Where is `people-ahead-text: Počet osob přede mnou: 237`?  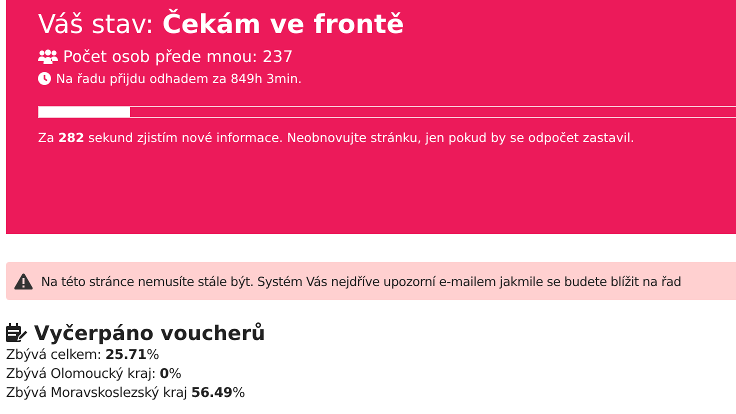
people-ahead-text: Počet osob přede mnou: 237 is located at coordinates (178, 56).